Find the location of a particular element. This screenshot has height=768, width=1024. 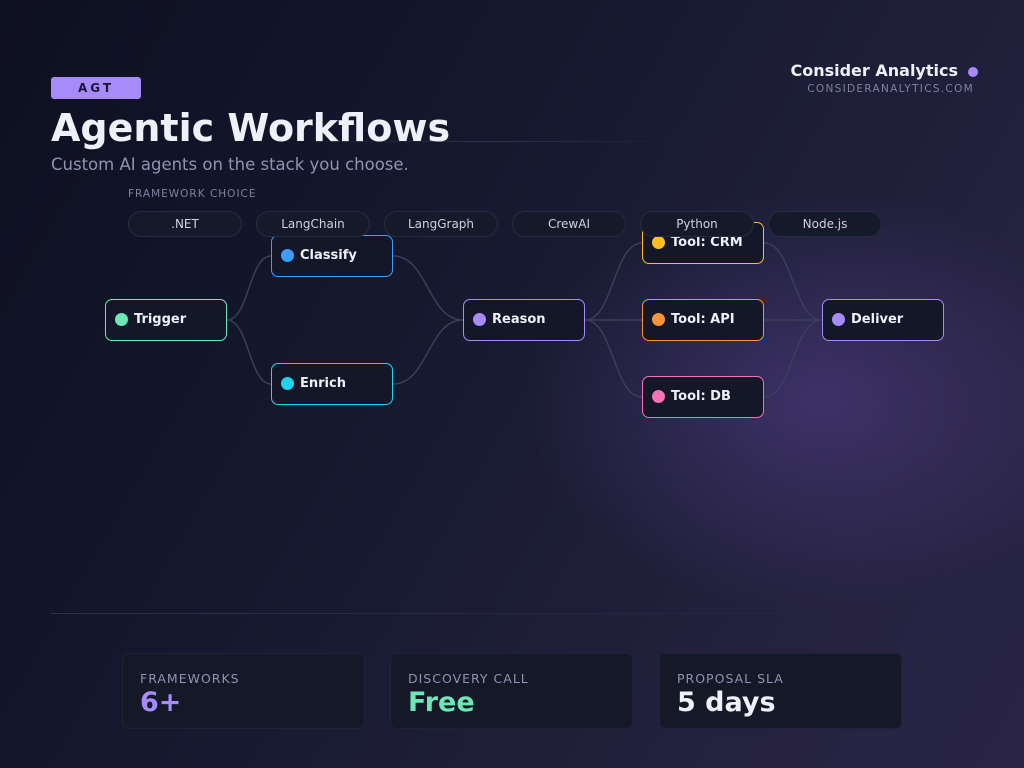

edge-enrich-to-reason is located at coordinates (428, 352).